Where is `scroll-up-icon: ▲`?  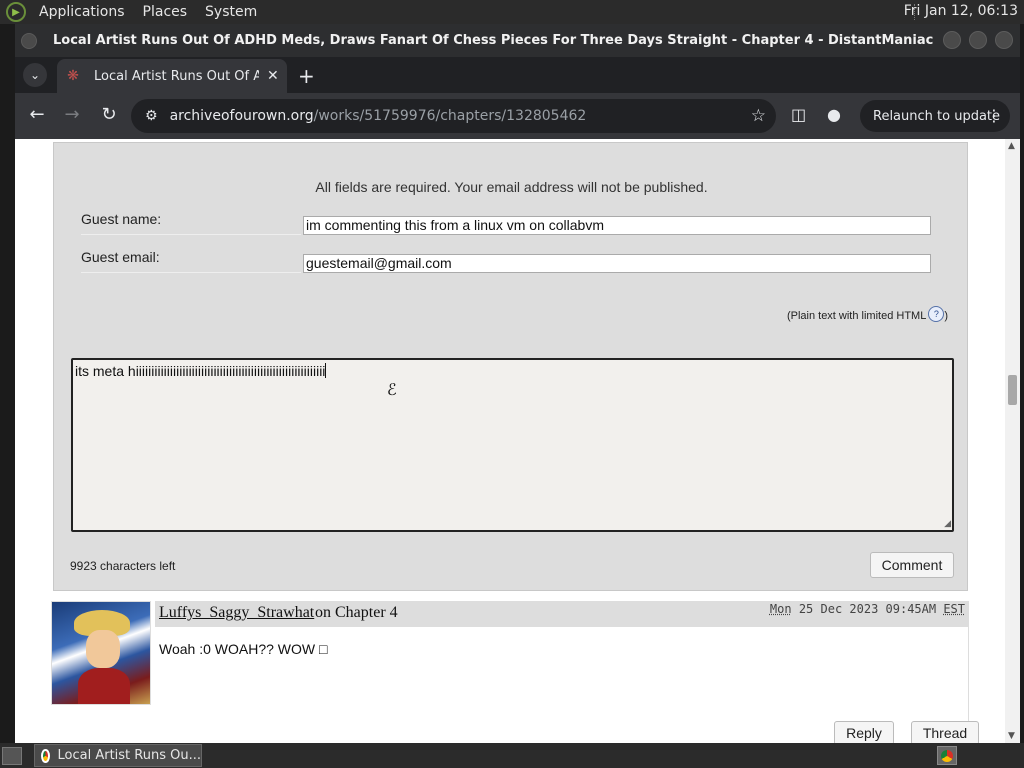
scroll-up-icon: ▲ is located at coordinates (1011, 146).